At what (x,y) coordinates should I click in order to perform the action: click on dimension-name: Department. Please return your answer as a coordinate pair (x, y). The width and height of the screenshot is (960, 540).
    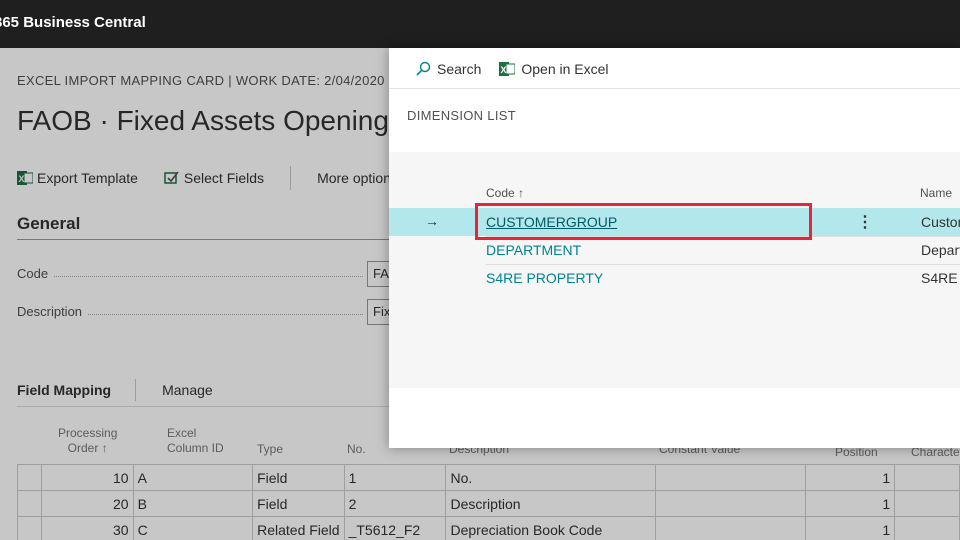
    Looking at the image, I should click on (940, 250).